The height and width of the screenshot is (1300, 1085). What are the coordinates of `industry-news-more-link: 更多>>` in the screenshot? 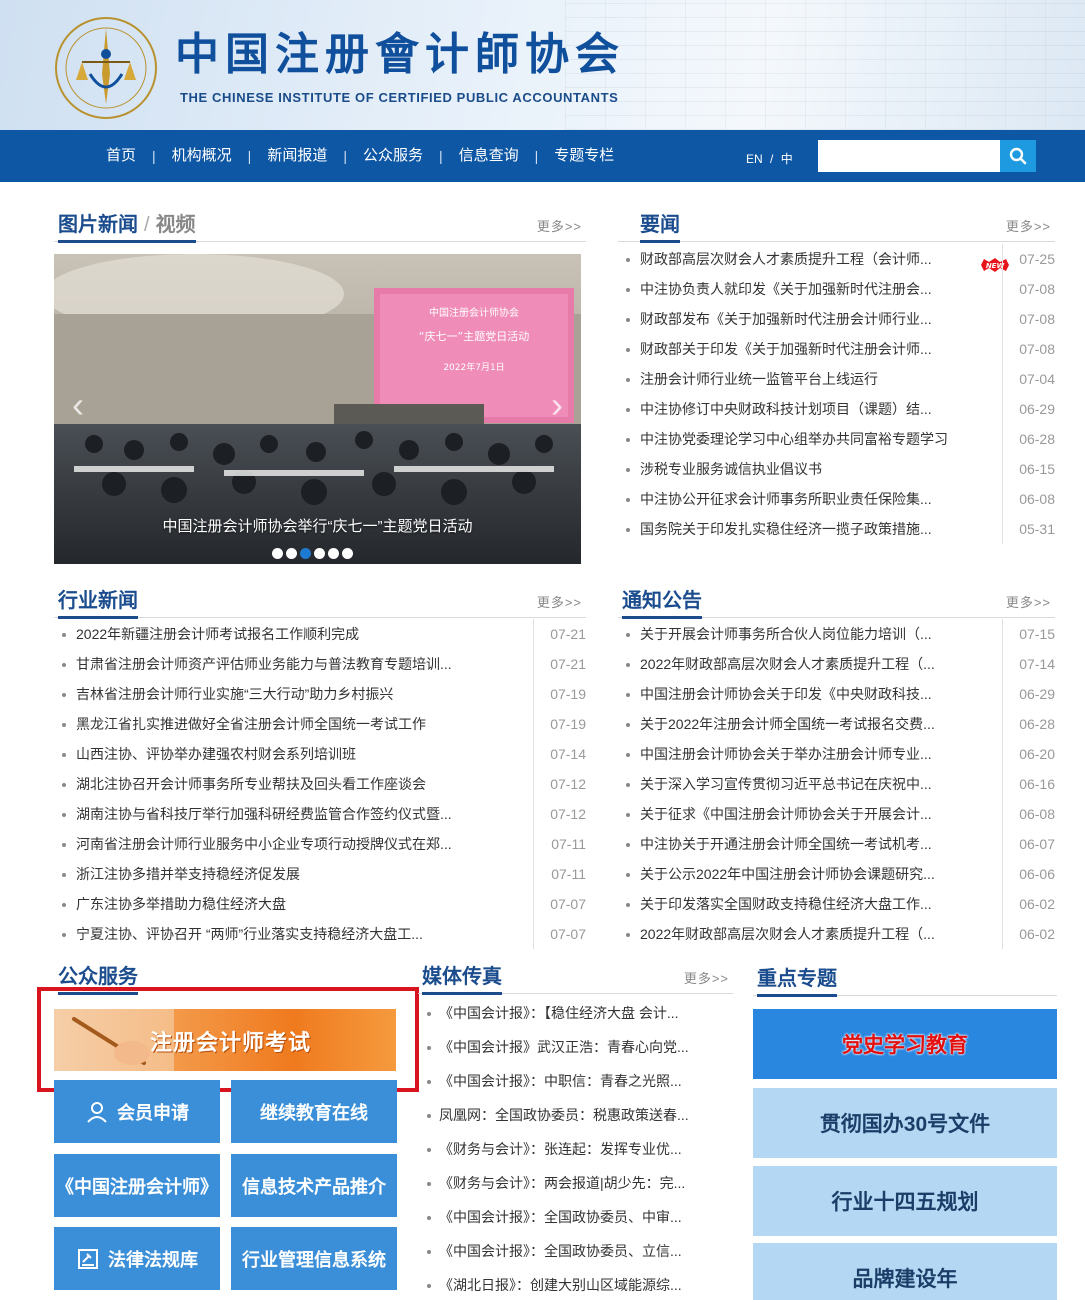 It's located at (559, 601).